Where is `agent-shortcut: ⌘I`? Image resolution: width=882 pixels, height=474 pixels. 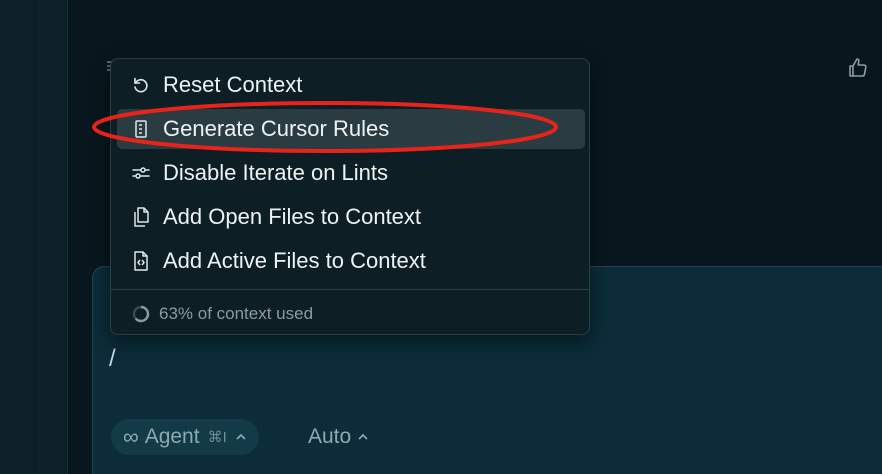 agent-shortcut: ⌘I is located at coordinates (217, 437).